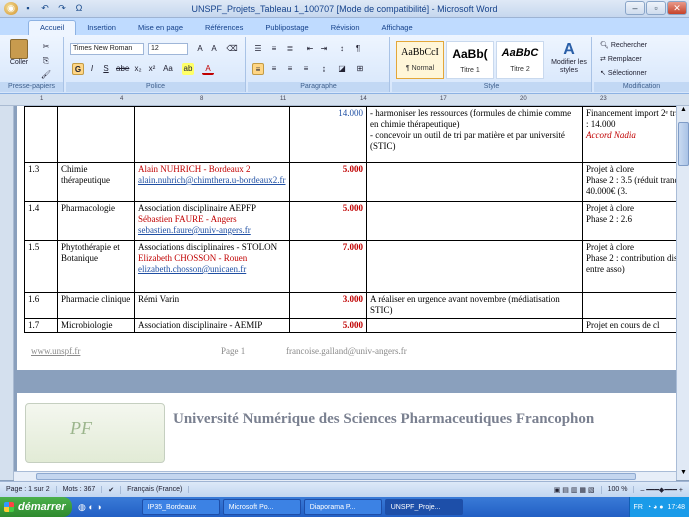 The image size is (689, 517). I want to click on vertical-scroll-thumb, so click(683, 144).